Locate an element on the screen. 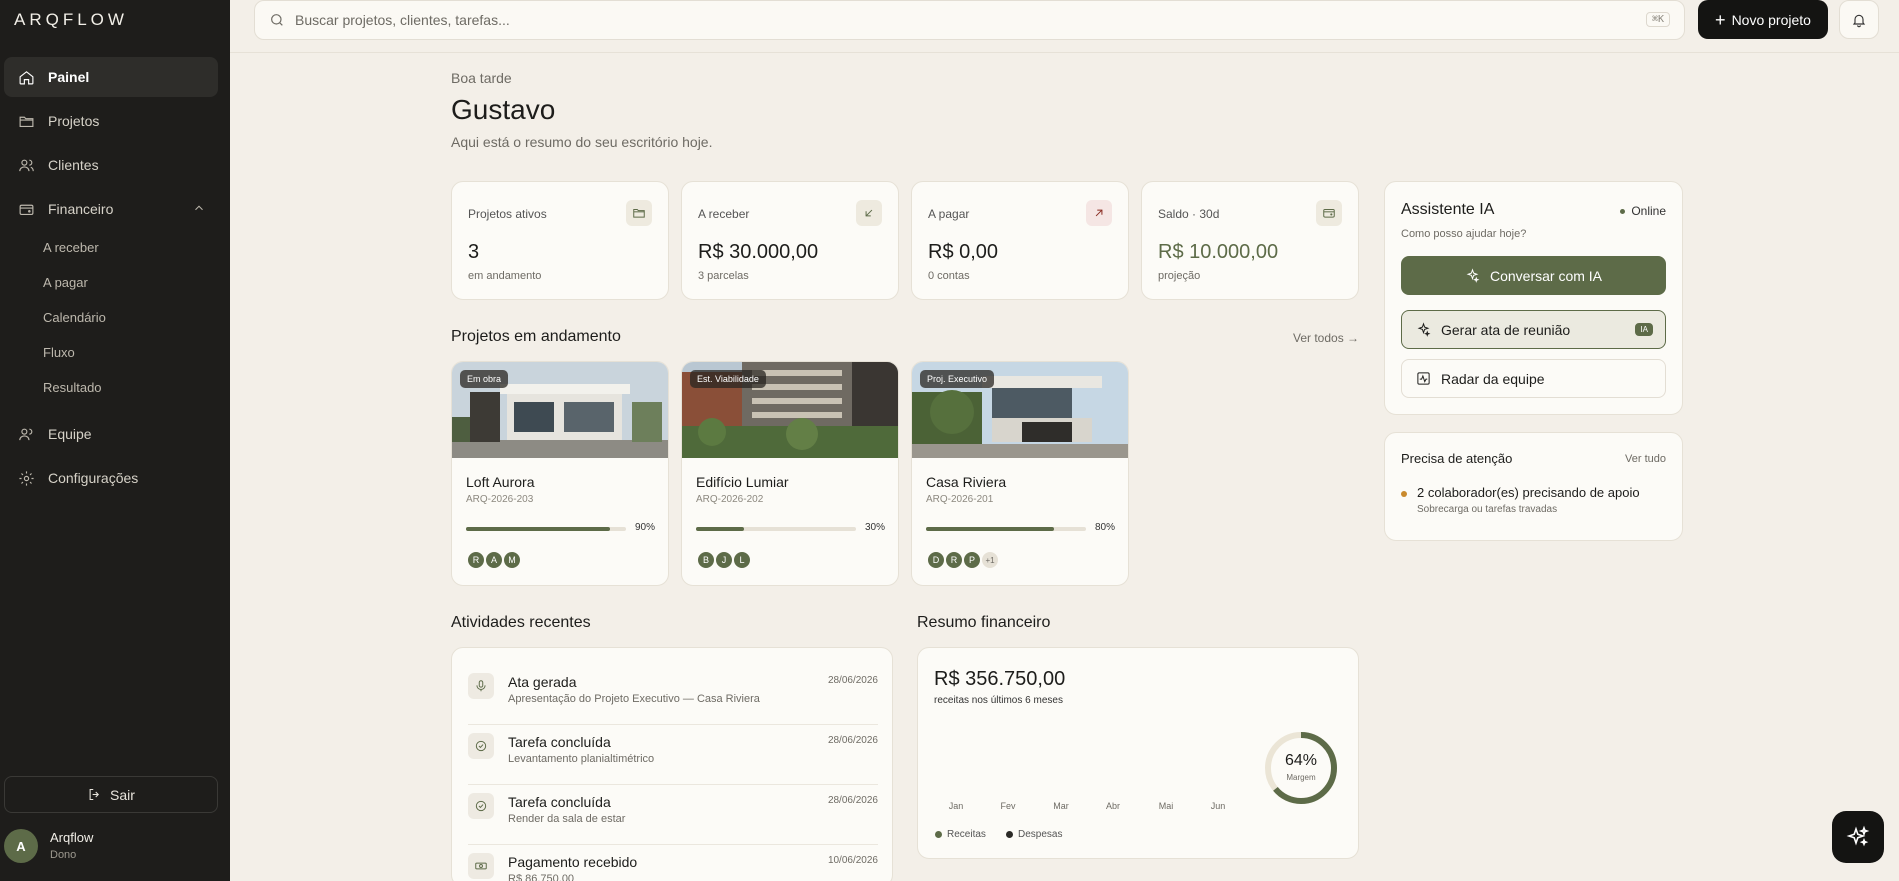 Image resolution: width=1899 pixels, height=881 pixels. project-team: R A M is located at coordinates (494, 560).